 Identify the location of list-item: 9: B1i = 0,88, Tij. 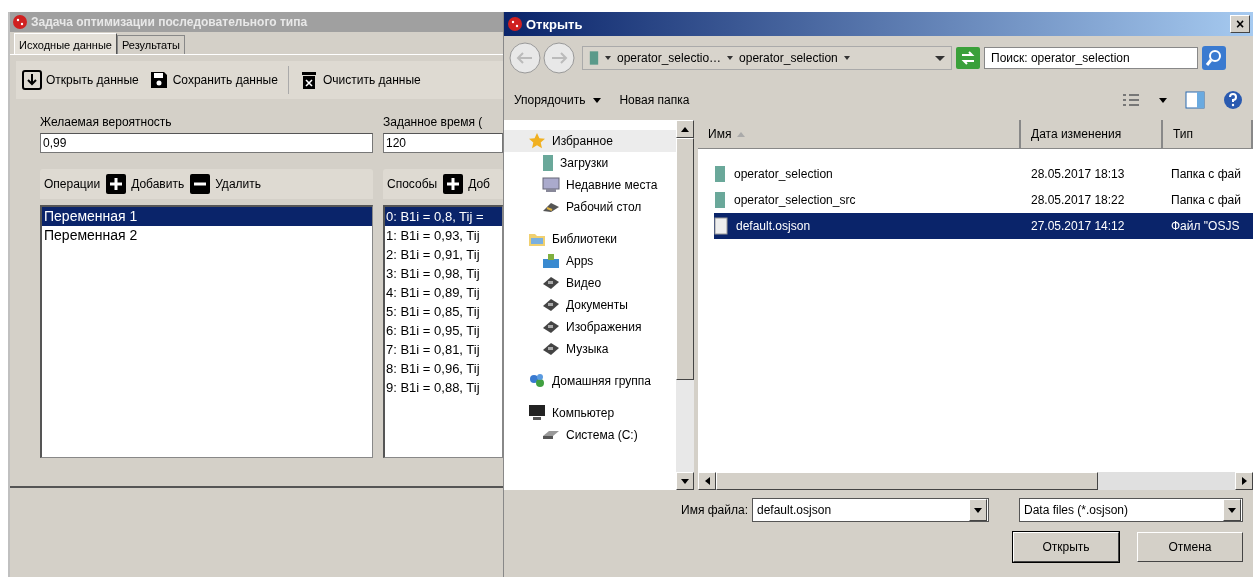
(443, 387).